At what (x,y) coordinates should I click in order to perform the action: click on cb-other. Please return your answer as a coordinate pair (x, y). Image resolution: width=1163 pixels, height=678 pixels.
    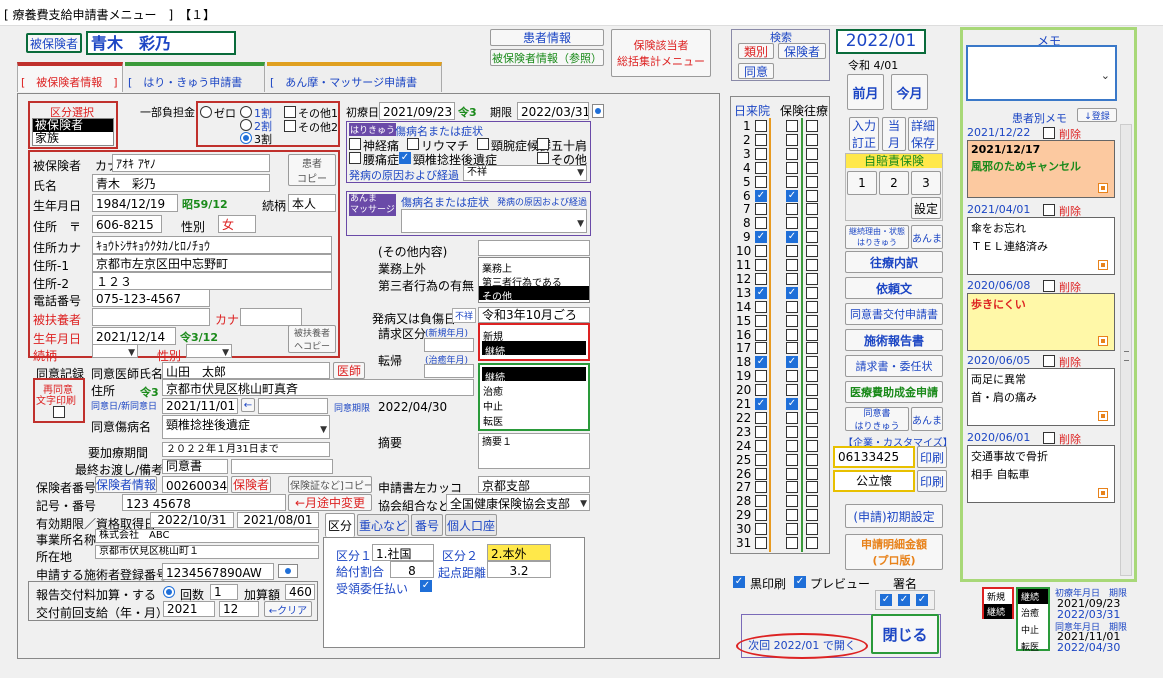
    Looking at the image, I should click on (543, 158).